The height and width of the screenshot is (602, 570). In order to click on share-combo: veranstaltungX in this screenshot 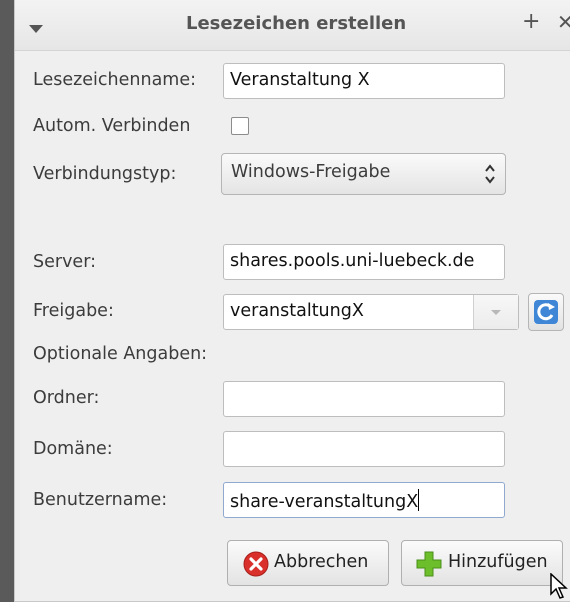, I will do `click(371, 312)`.